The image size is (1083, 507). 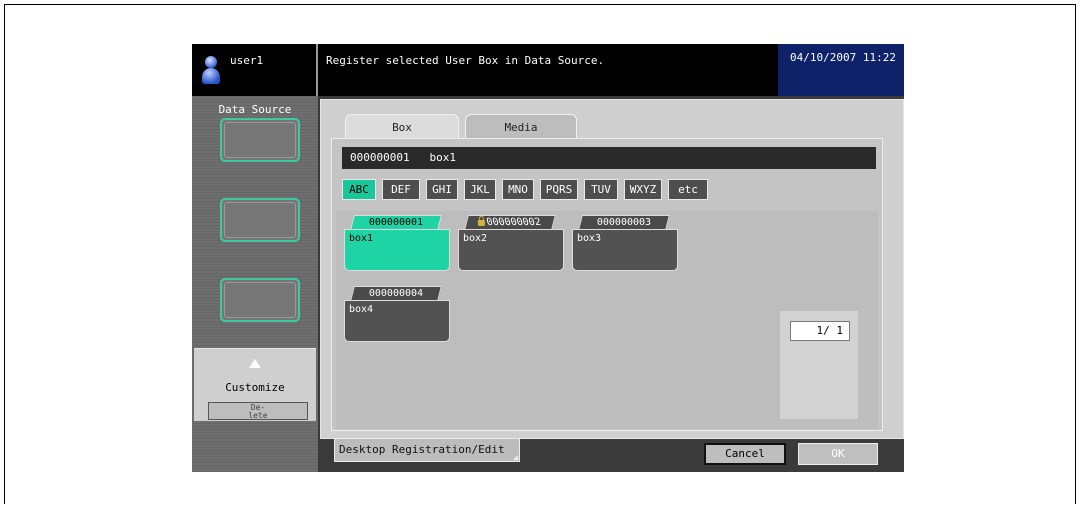 I want to click on user-box-2: 000000002 box2, so click(x=511, y=243).